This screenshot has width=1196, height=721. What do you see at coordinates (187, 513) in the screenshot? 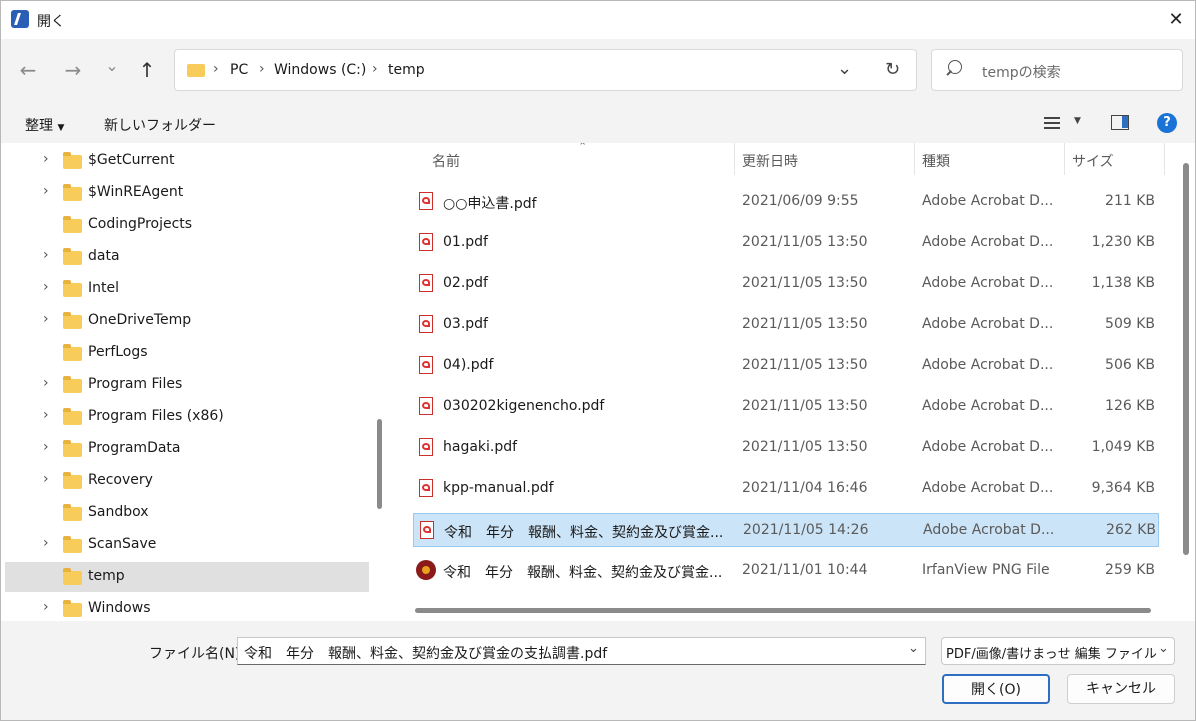
I see `sidebar-item: Sandbox` at bounding box center [187, 513].